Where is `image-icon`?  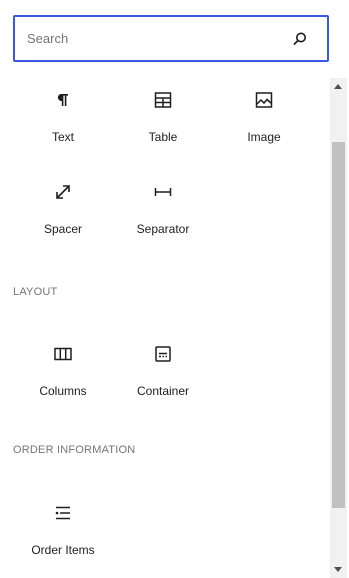
image-icon is located at coordinates (264, 100).